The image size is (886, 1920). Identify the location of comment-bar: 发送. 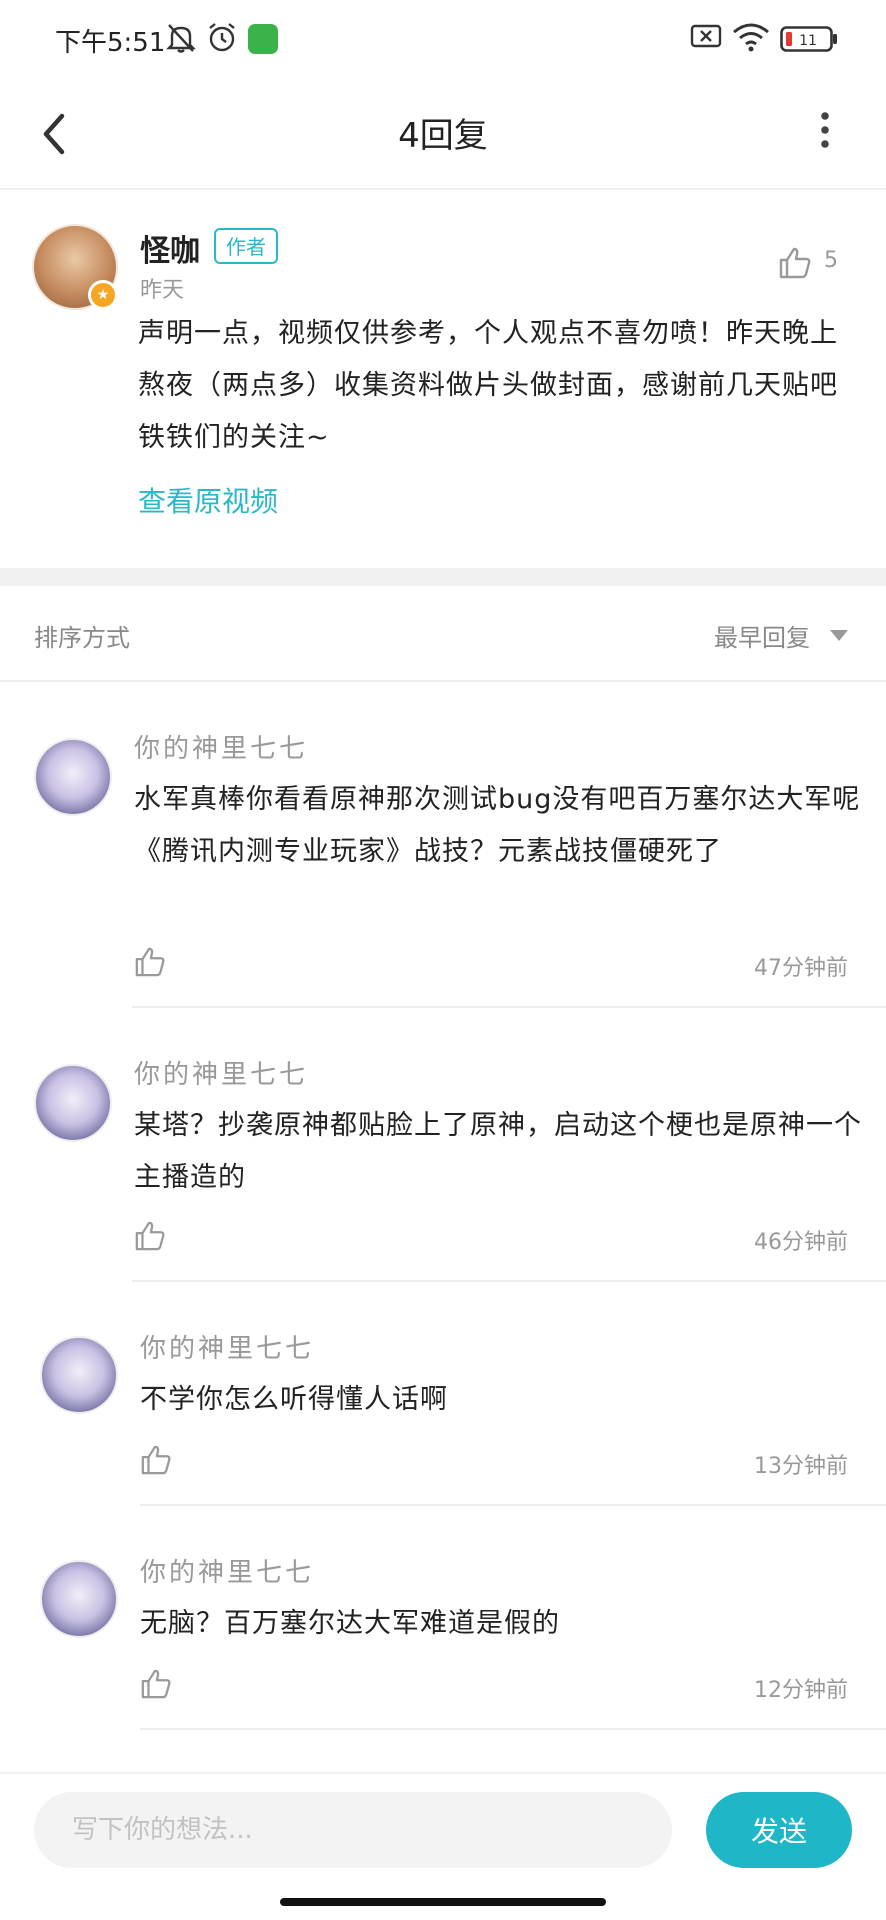
(443, 1828).